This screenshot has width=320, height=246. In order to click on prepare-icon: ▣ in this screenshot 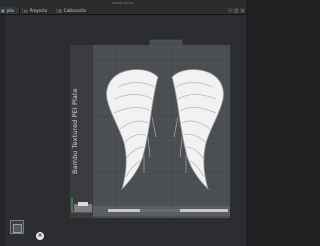, I will do `click(3, 10)`.